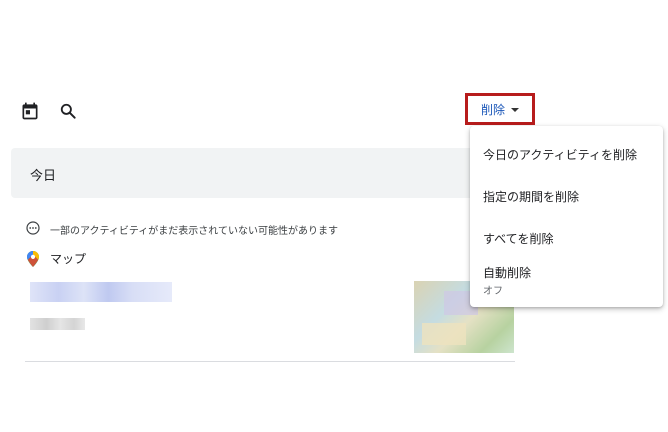 The height and width of the screenshot is (432, 668). I want to click on date-header-bar, so click(246, 173).